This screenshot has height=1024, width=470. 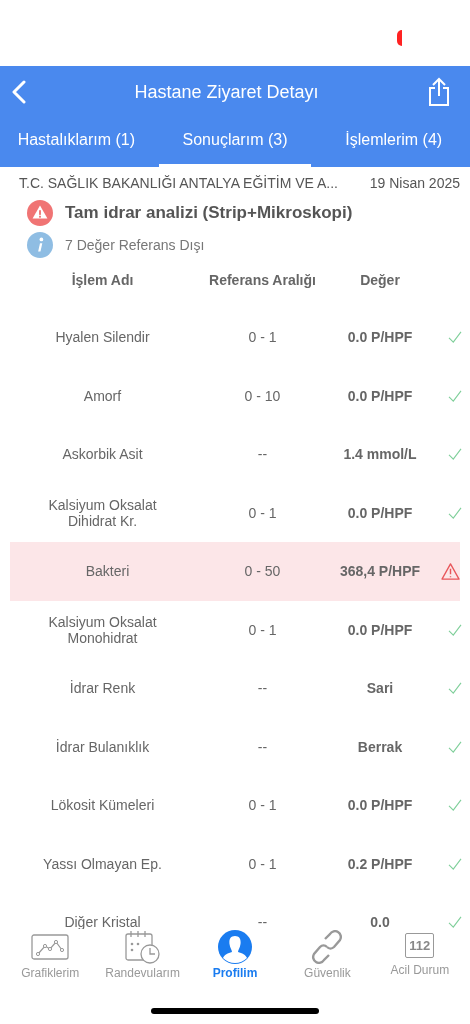 I want to click on share-icon, so click(x=439, y=92).